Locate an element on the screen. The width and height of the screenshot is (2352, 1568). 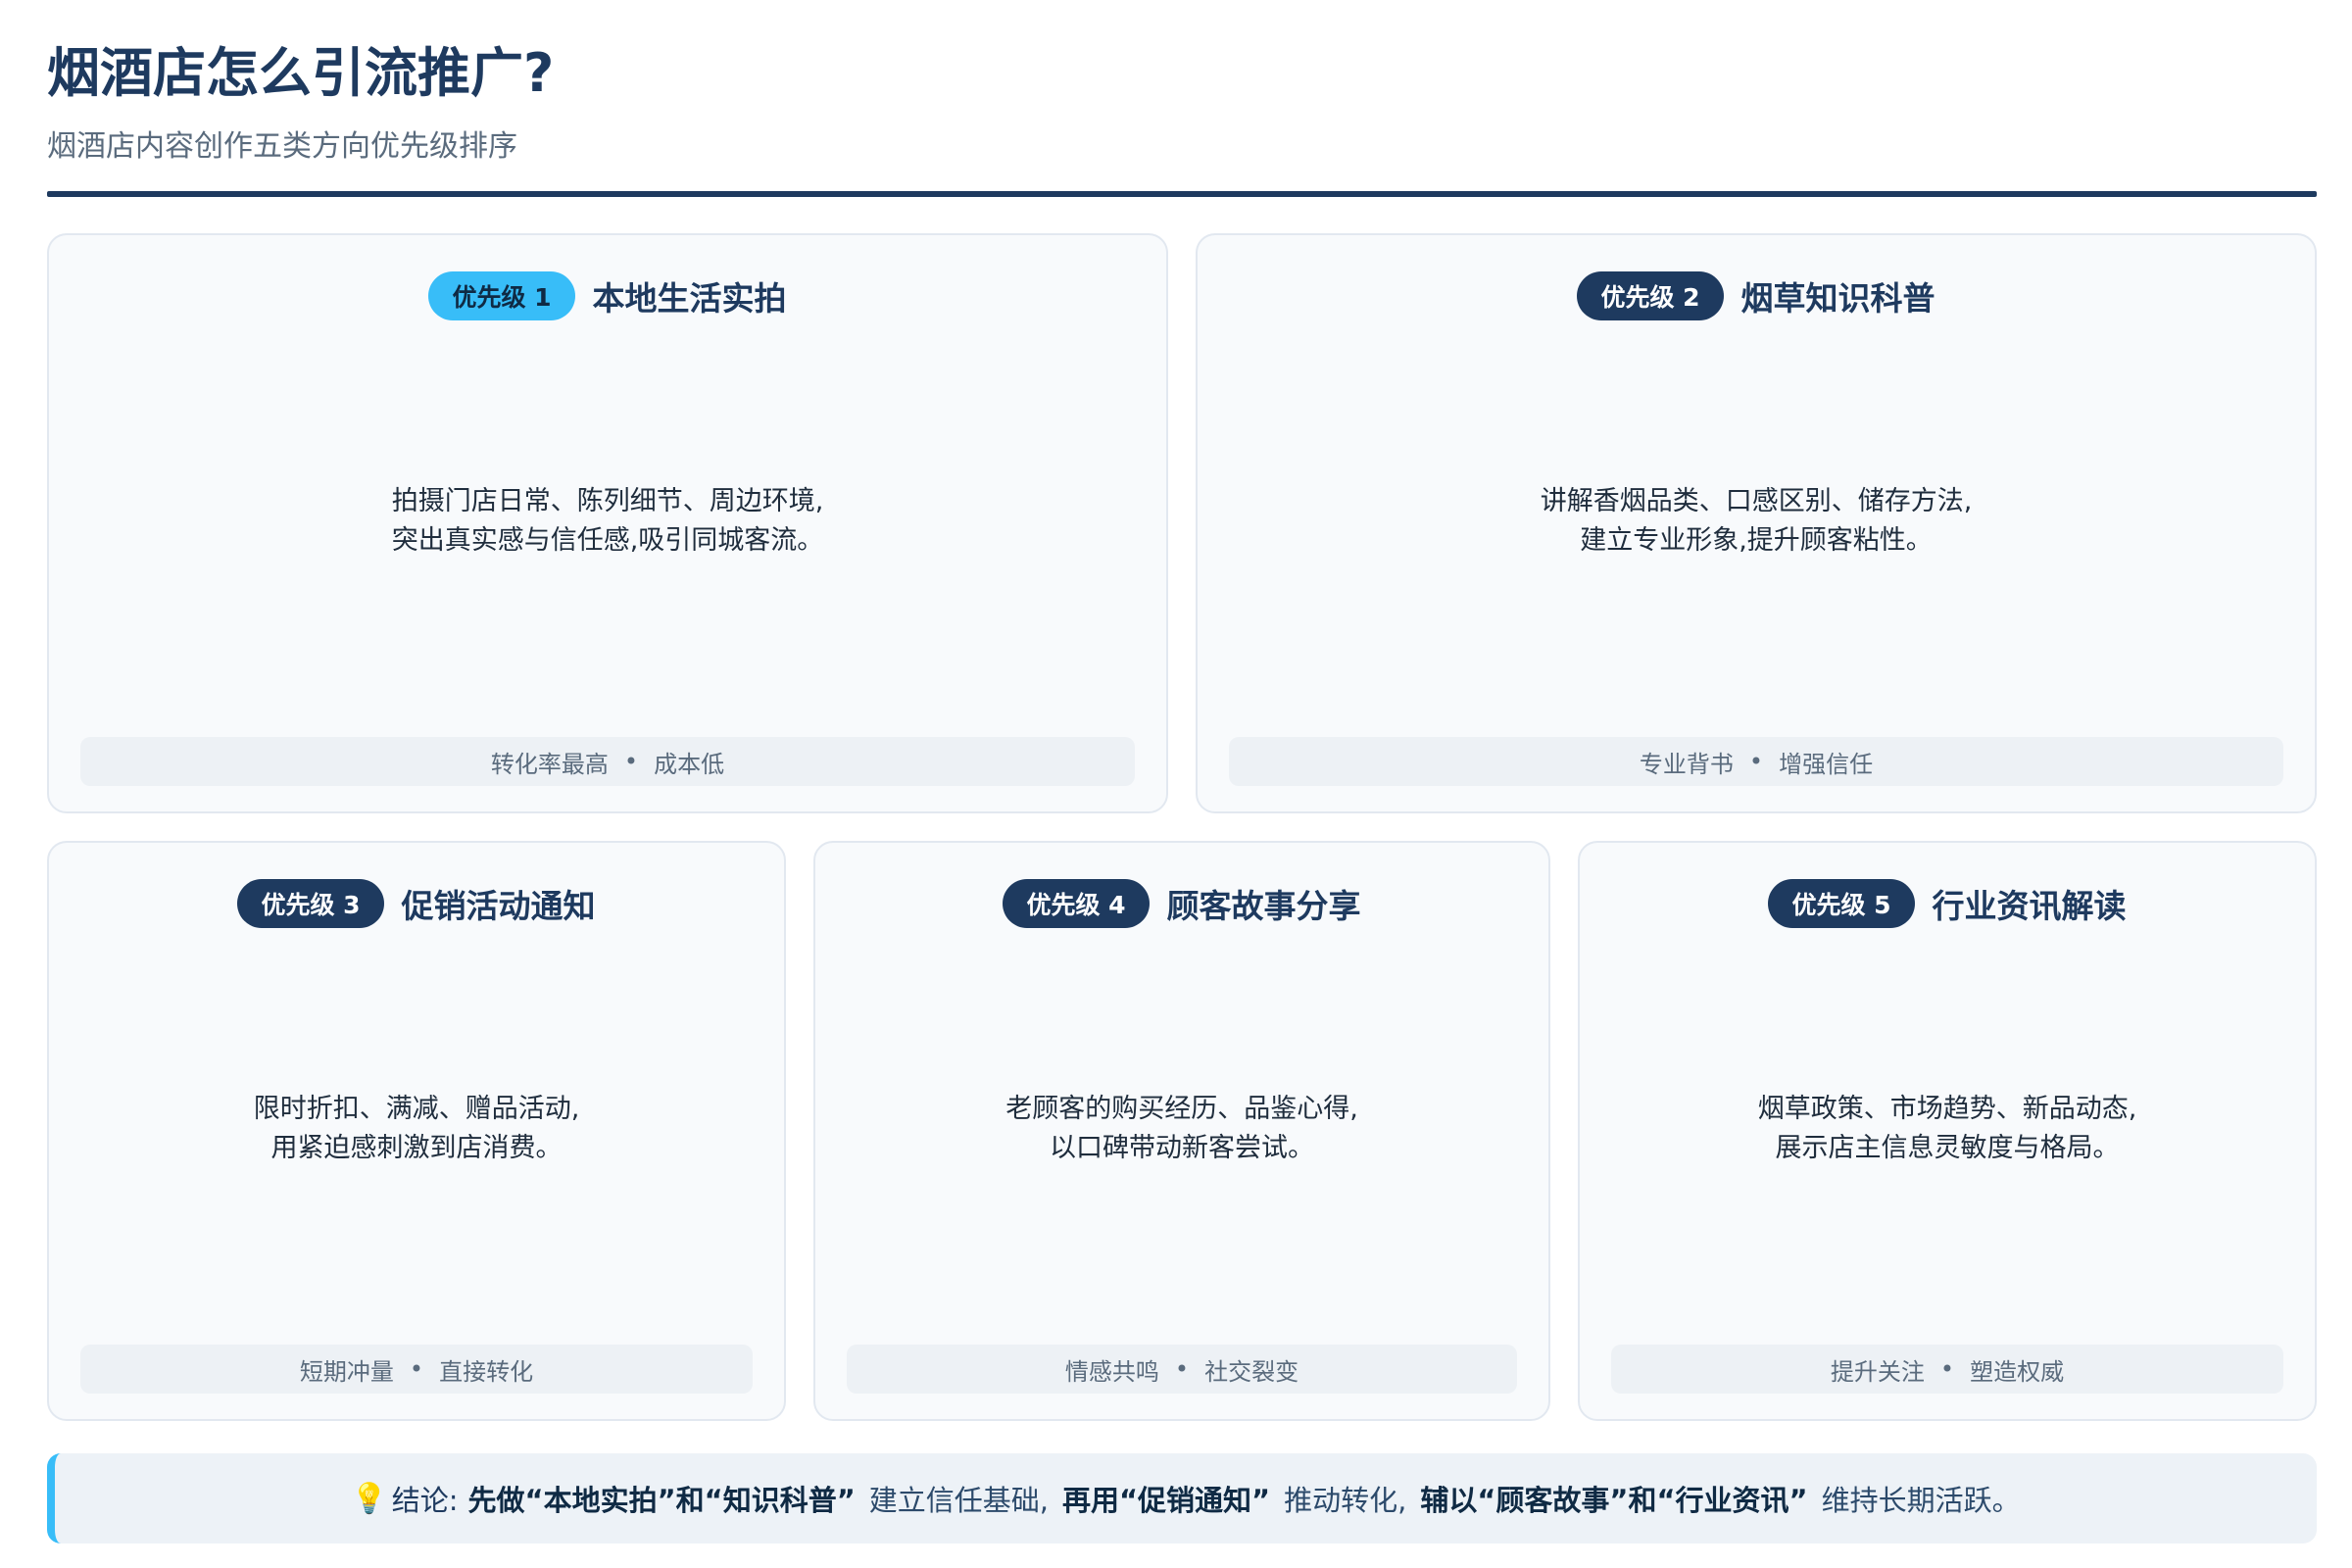
card-tags: 短期冲量 • 直接转化 is located at coordinates (416, 1369).